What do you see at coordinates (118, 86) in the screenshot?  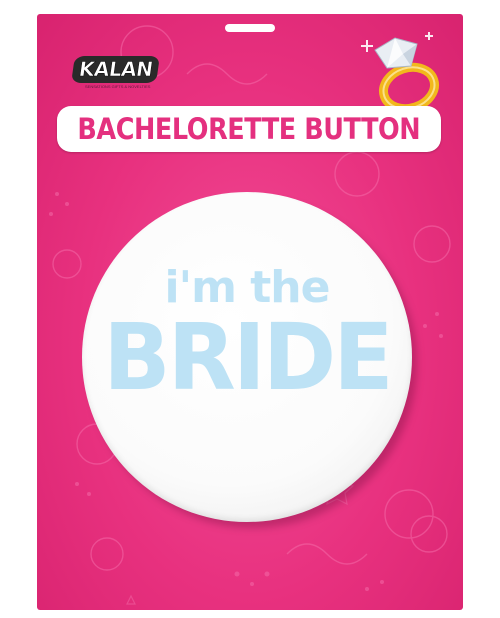 I see `logo-tagline: SENSATIONS GIFTS & NOVELTIES` at bounding box center [118, 86].